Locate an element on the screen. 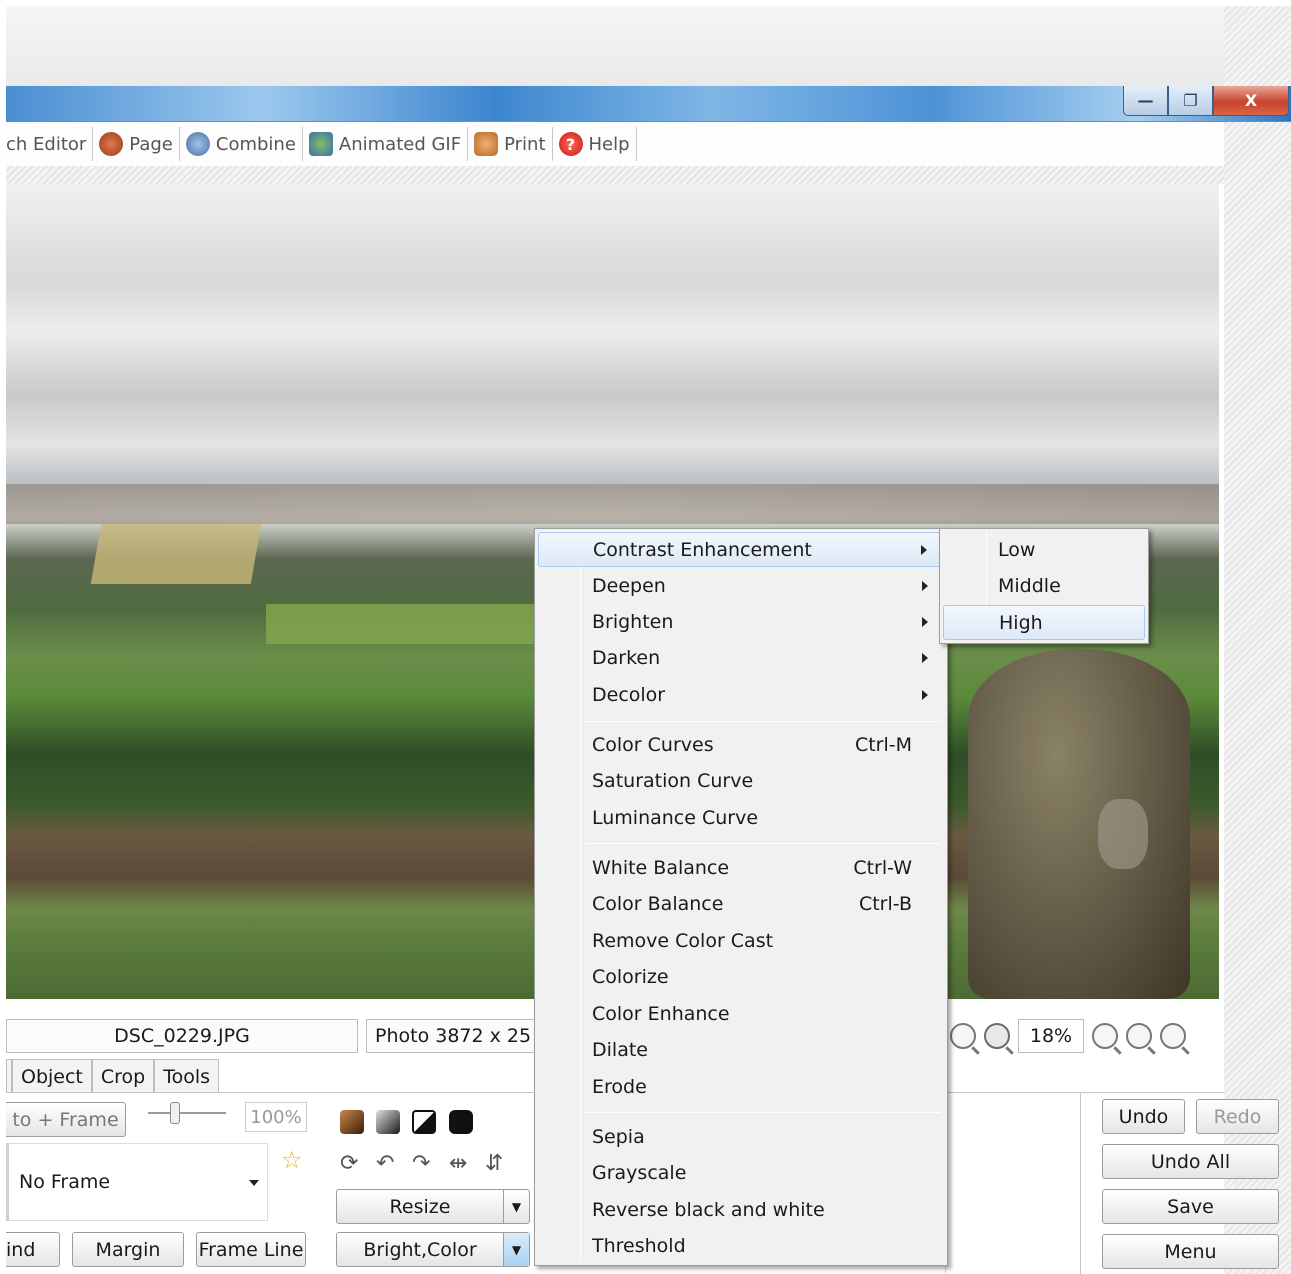  undo-all-button: Undo All is located at coordinates (1190, 1161).